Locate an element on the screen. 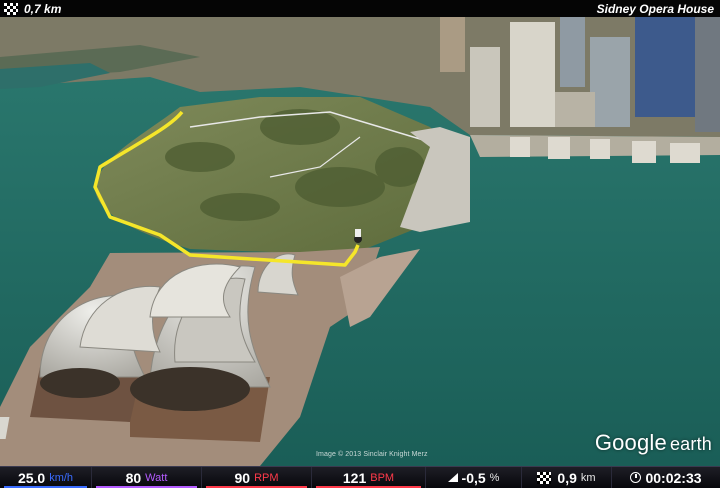 Image resolution: width=720 pixels, height=488 pixels. map-copyright: Image © 2013 Sinclair Knight Merz is located at coordinates (372, 454).